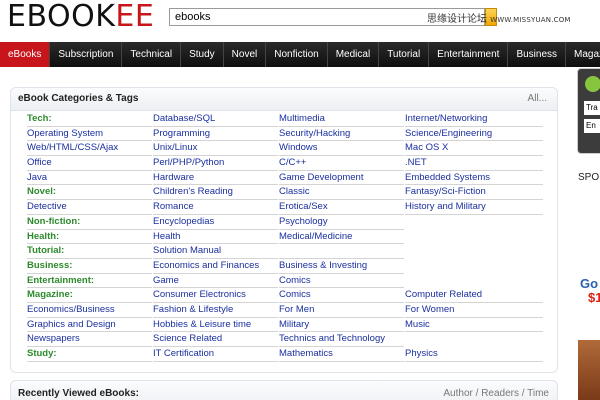 This screenshot has height=400, width=600. What do you see at coordinates (297, 54) in the screenshot?
I see `nav-item-nonfiction: Nonfiction` at bounding box center [297, 54].